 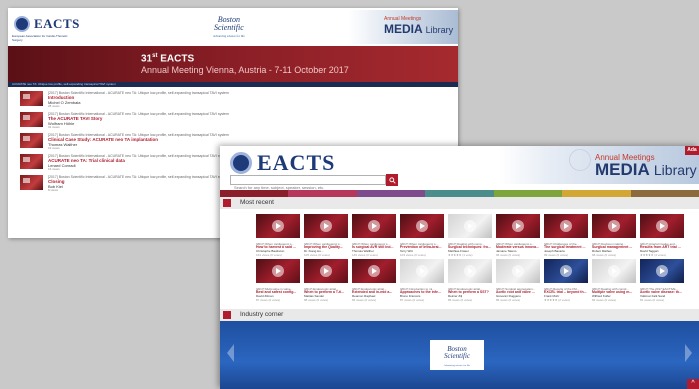 What do you see at coordinates (460, 255) in the screenshot?
I see `video-views: ★★★★★ (1 vote)` at bounding box center [460, 255].